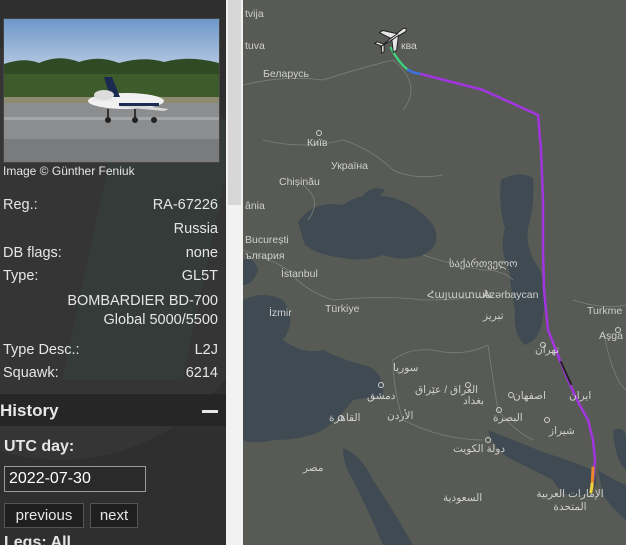  Describe the element at coordinates (110, 373) in the screenshot. I see `squawk-row: Squawk: 6214` at that location.